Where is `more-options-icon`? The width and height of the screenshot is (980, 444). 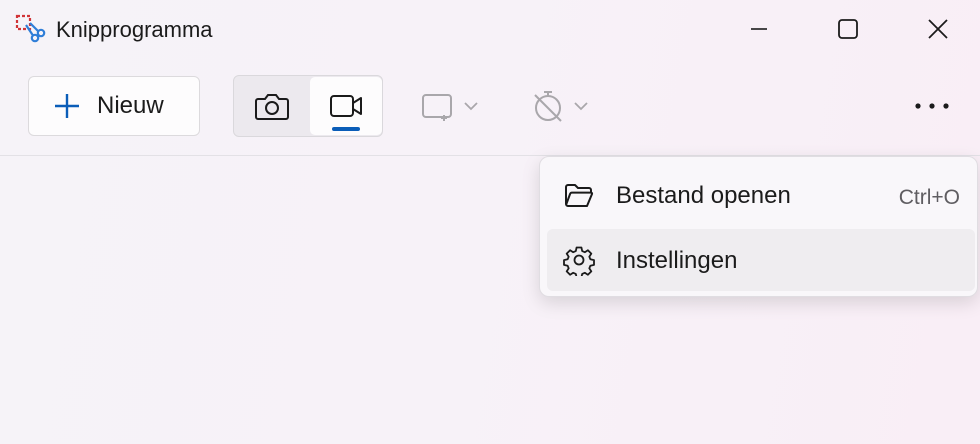 more-options-icon is located at coordinates (932, 106).